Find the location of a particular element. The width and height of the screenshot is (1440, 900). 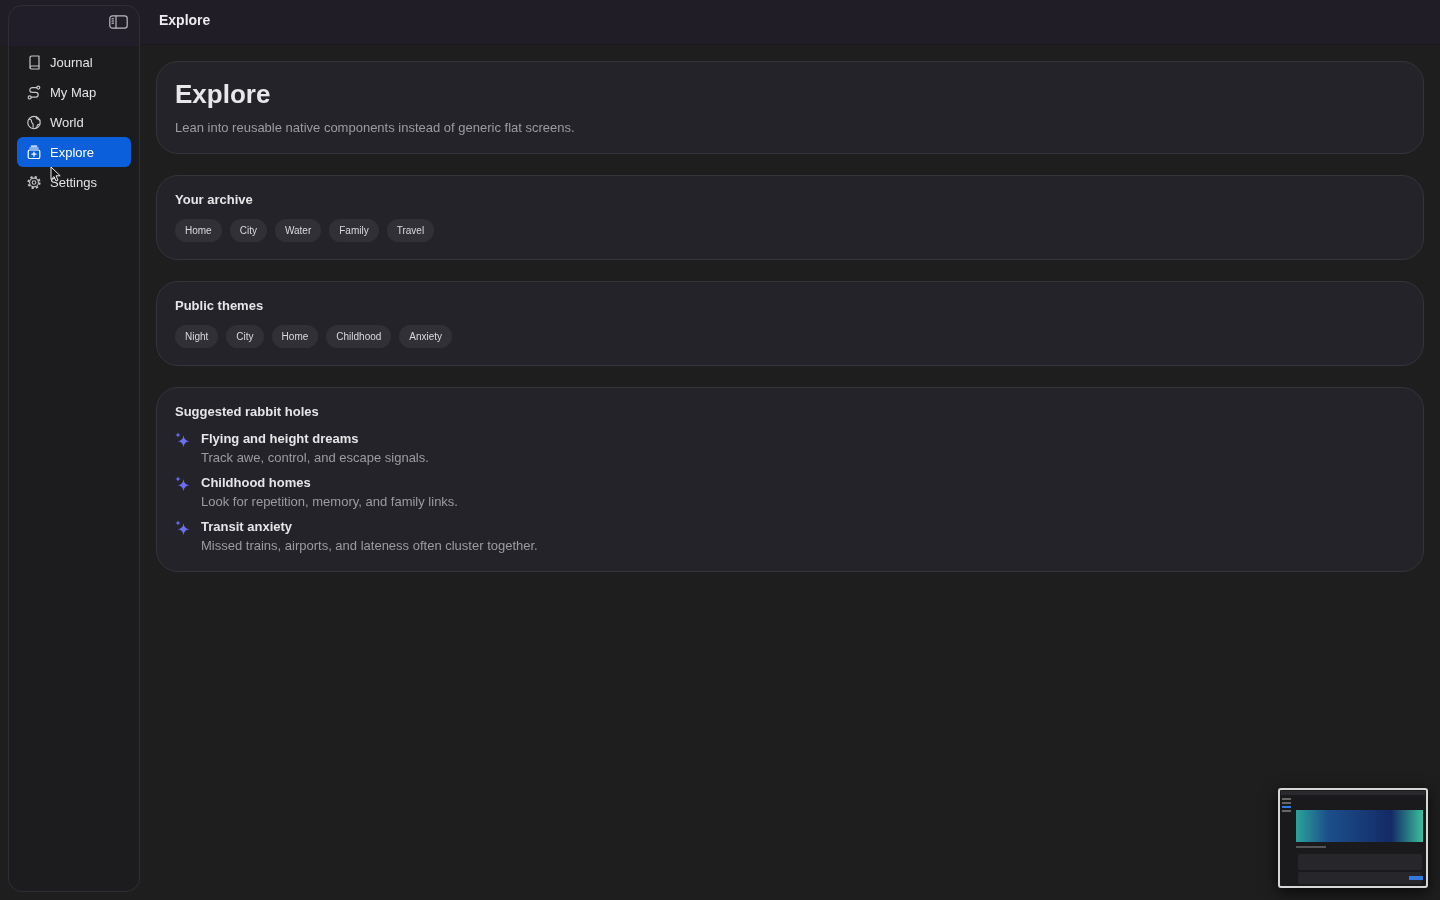

section-title: Suggested rabbit holes is located at coordinates (247, 412).